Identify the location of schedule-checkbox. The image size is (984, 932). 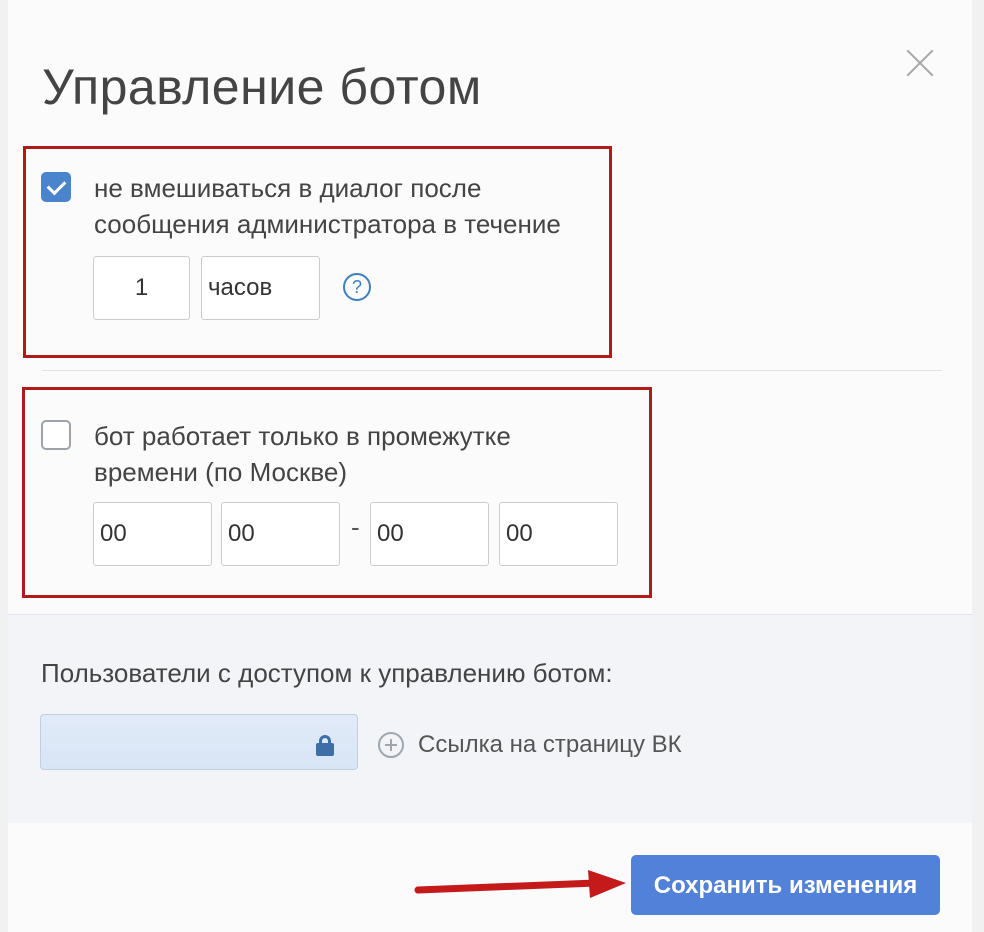
(56, 435).